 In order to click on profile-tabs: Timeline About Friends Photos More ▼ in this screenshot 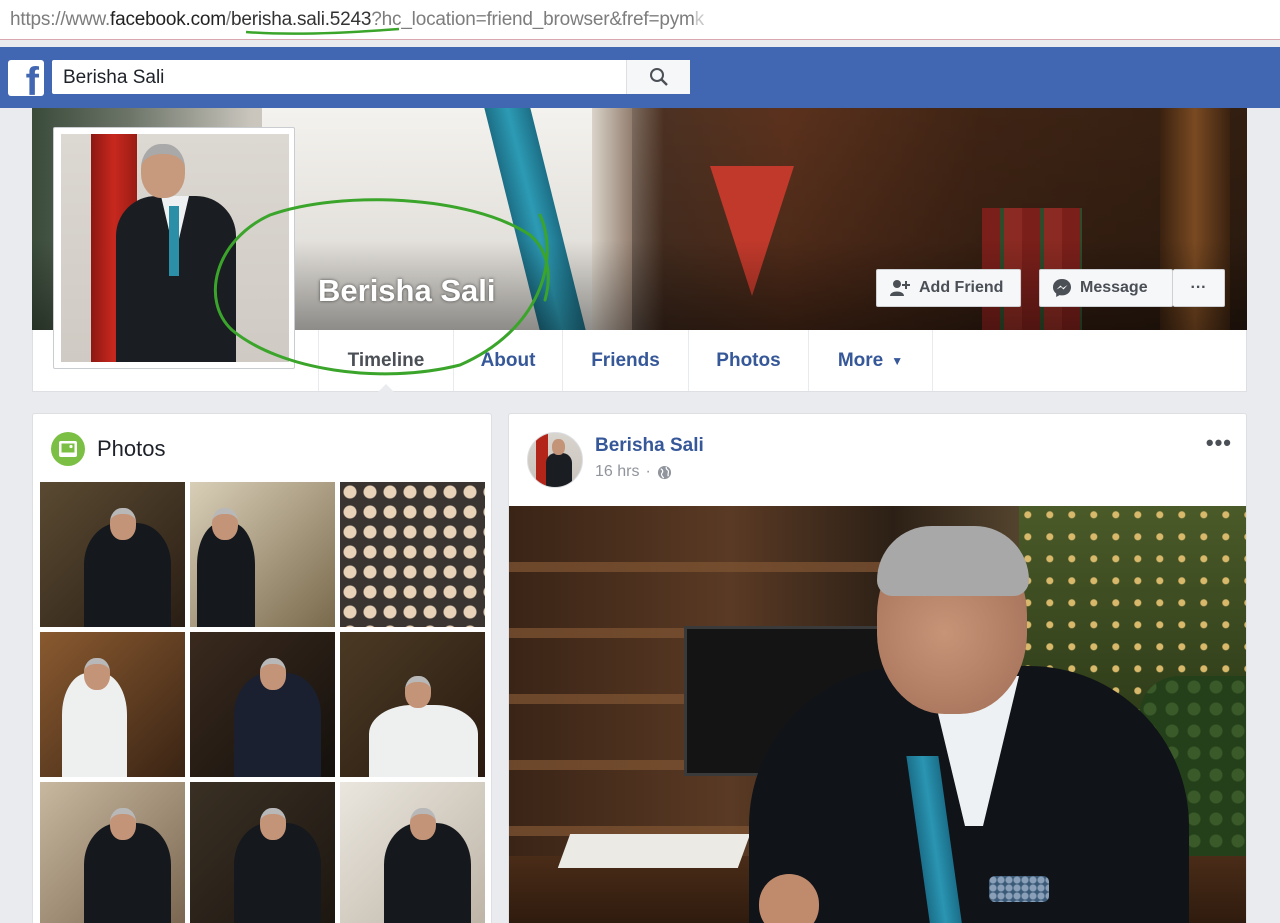, I will do `click(625, 361)`.